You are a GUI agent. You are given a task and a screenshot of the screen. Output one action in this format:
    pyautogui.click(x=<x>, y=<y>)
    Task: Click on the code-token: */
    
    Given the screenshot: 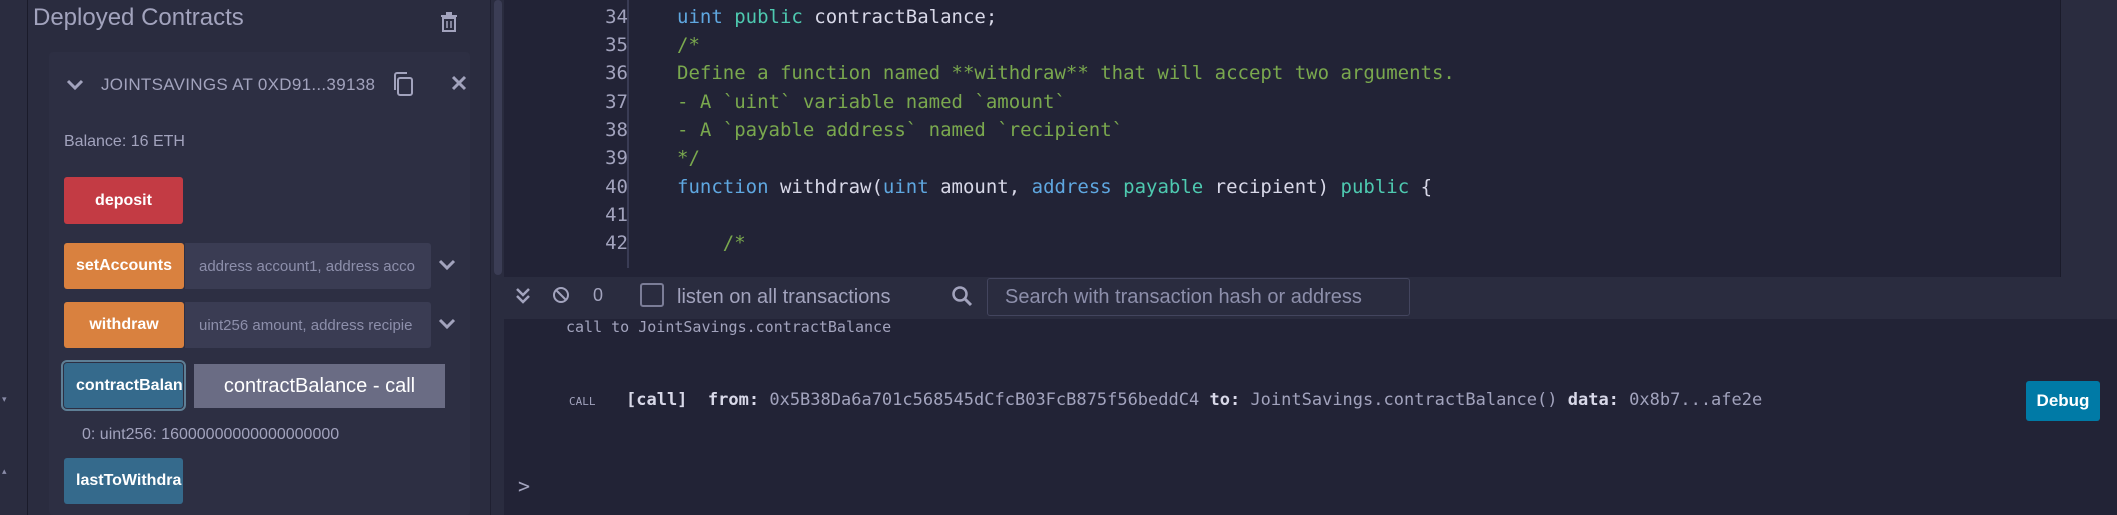 What is the action you would take?
    pyautogui.click(x=688, y=158)
    